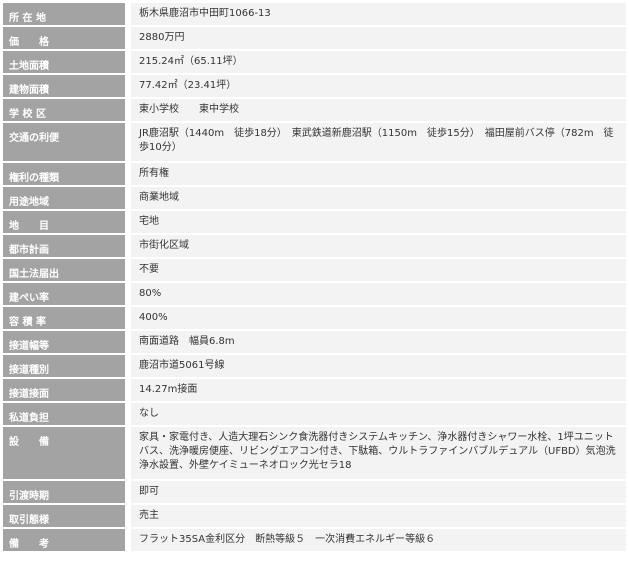 This screenshot has height=562, width=629. What do you see at coordinates (67, 246) in the screenshot?
I see `row-label: 都市計画` at bounding box center [67, 246].